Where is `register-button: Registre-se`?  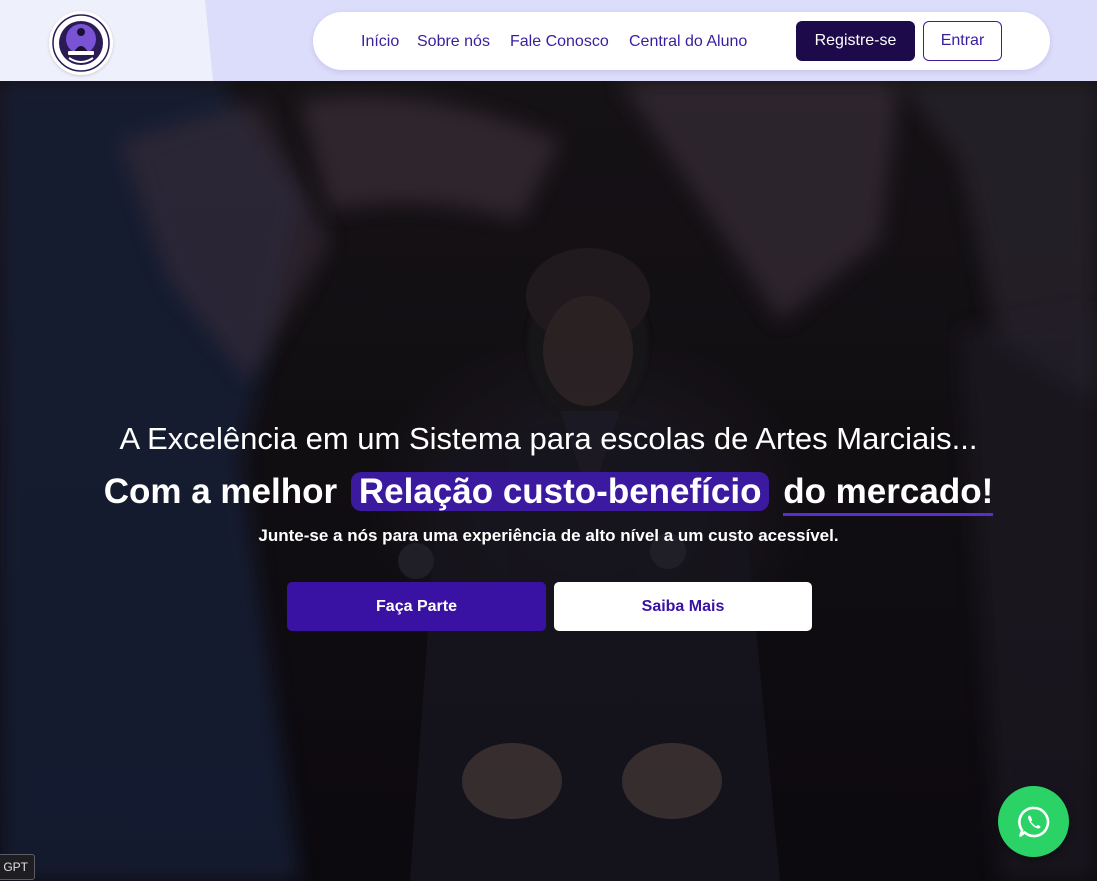
register-button: Registre-se is located at coordinates (855, 41).